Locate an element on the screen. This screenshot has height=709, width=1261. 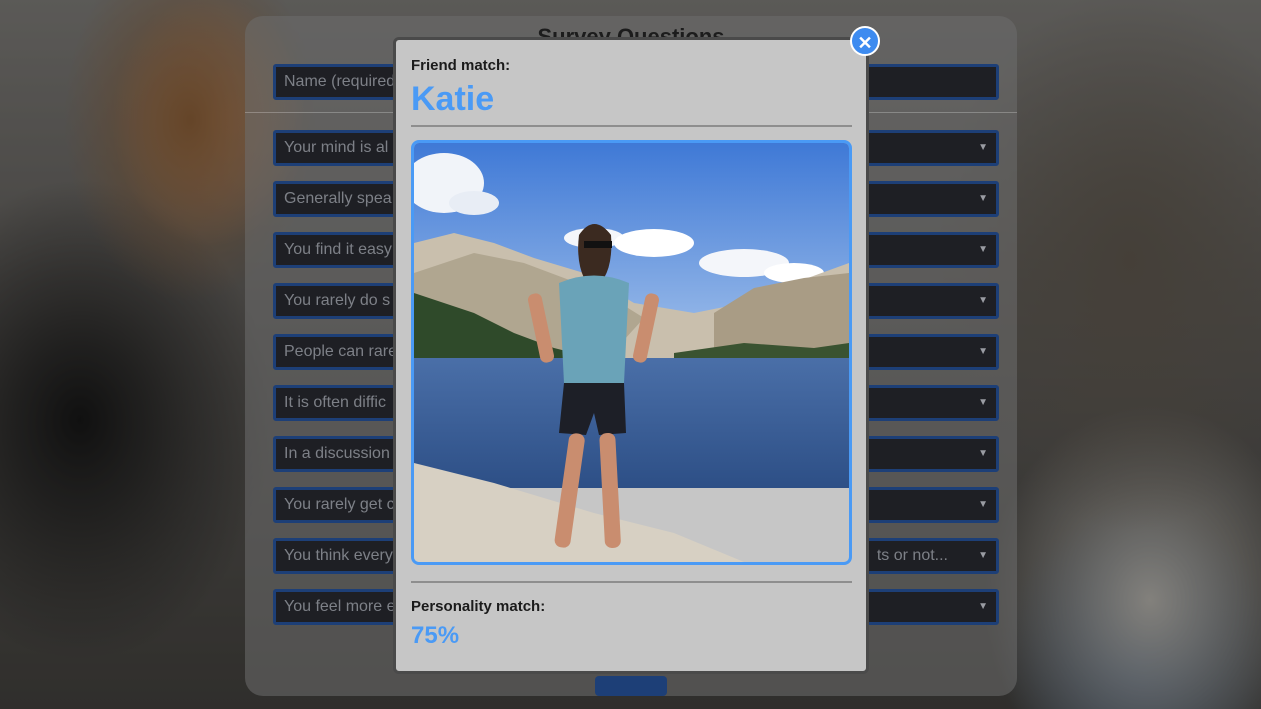
close-button: ✕ is located at coordinates (865, 41).